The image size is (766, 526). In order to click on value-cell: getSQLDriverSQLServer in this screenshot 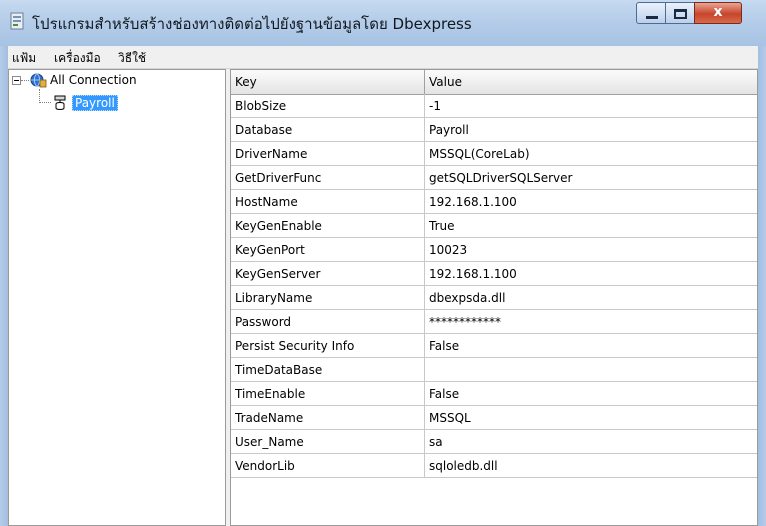, I will do `click(591, 178)`.